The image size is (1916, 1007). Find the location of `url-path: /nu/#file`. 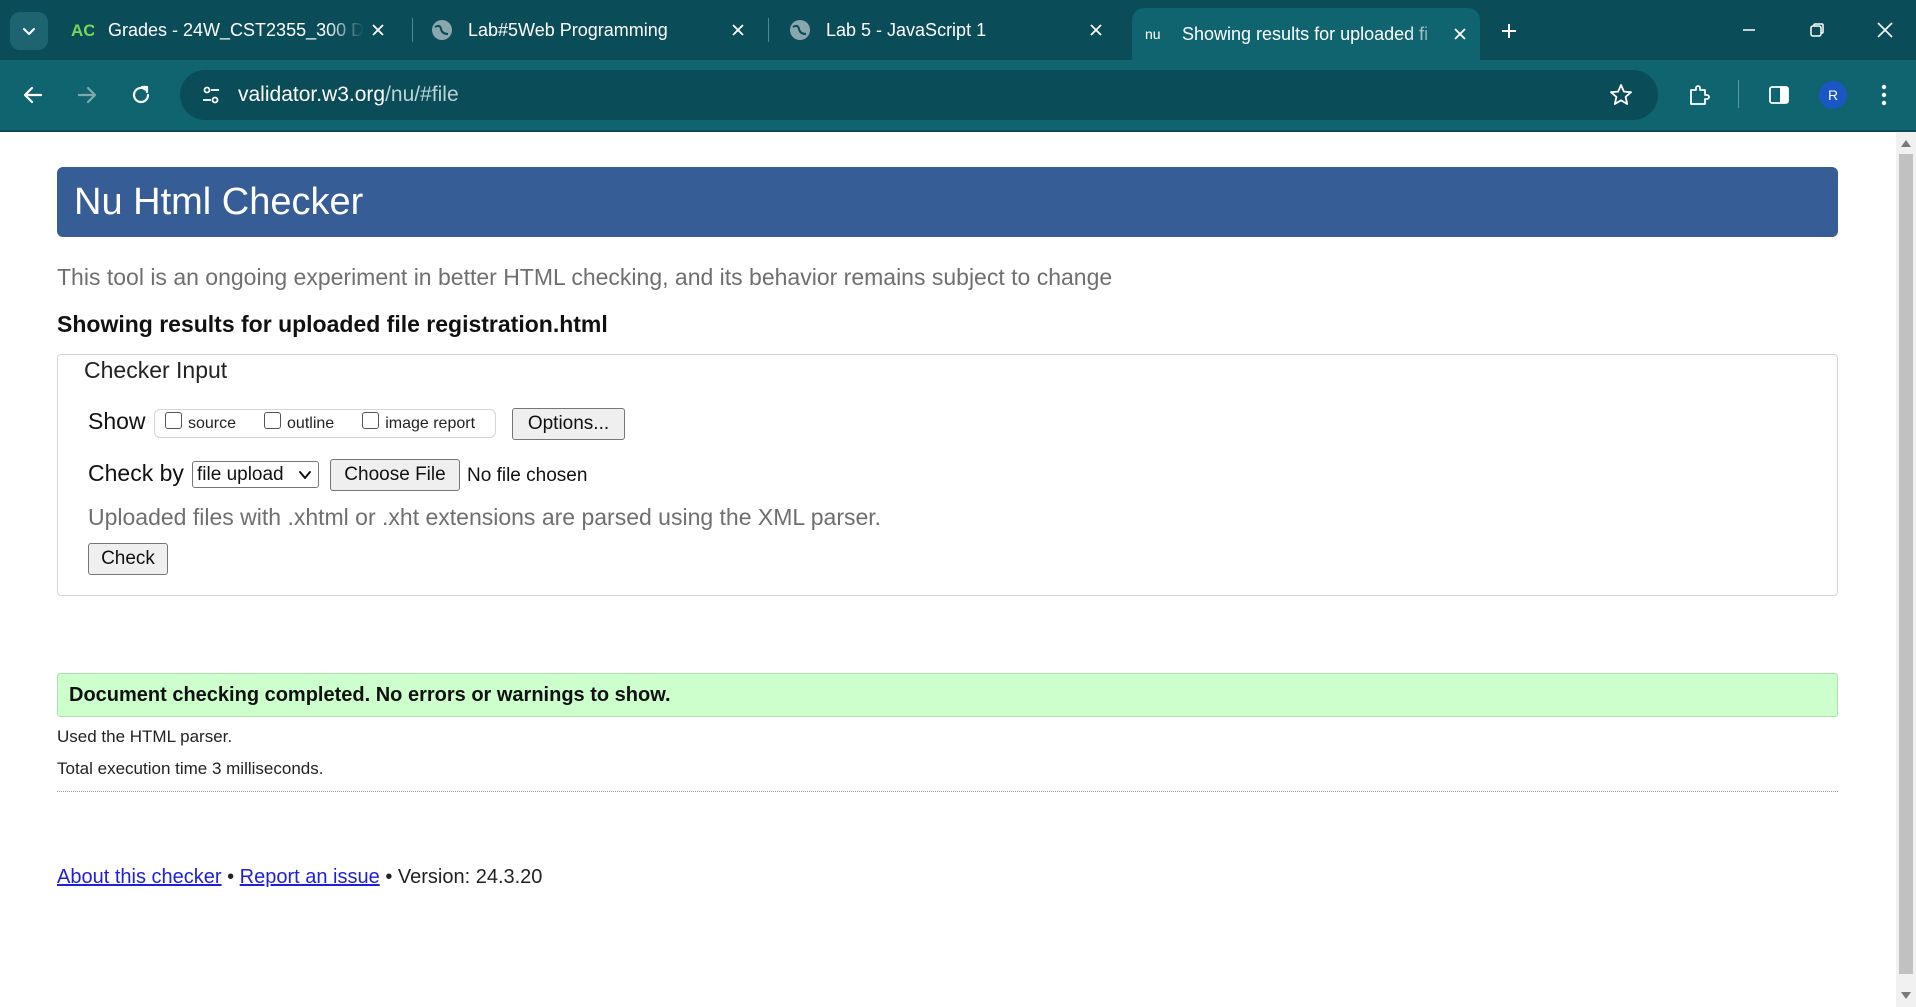

url-path: /nu/#file is located at coordinates (422, 94).